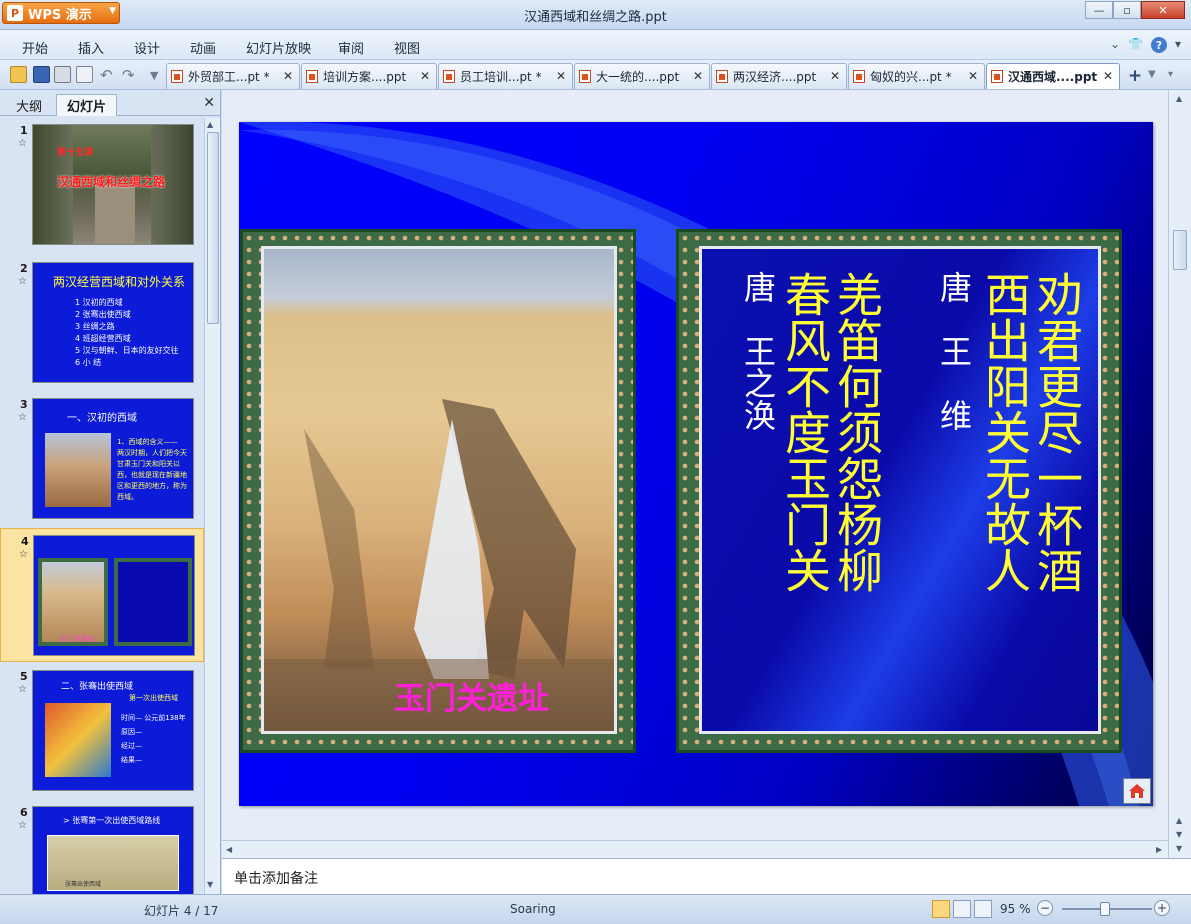 Image resolution: width=1191 pixels, height=924 pixels. I want to click on notes-field: 单击添加备注, so click(706, 876).